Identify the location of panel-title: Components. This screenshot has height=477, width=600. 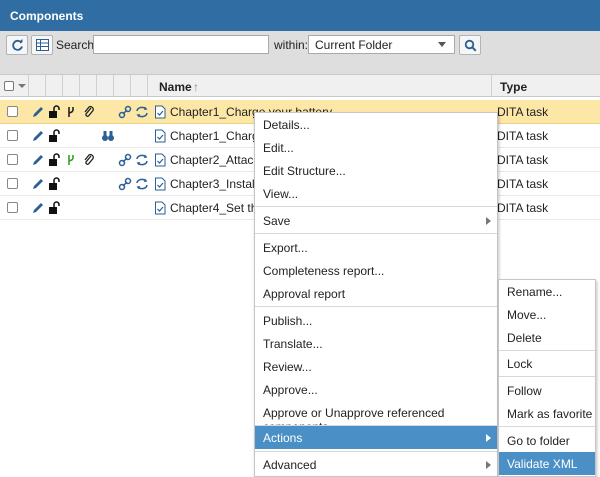
(300, 15).